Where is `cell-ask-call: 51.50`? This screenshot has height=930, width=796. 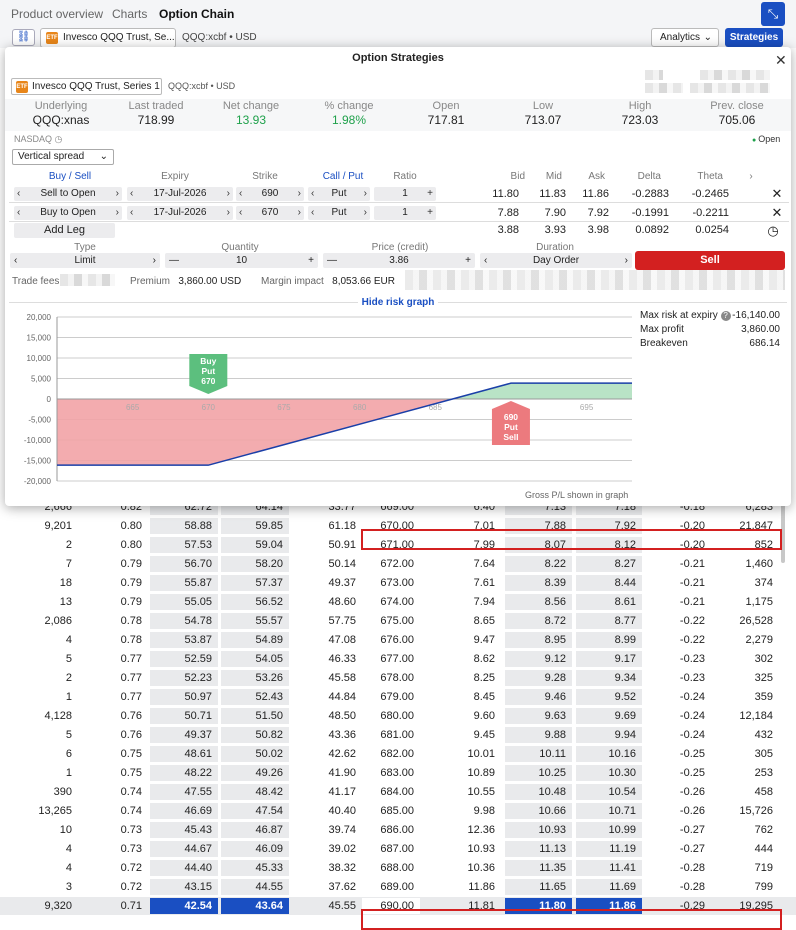 cell-ask-call: 51.50 is located at coordinates (255, 716).